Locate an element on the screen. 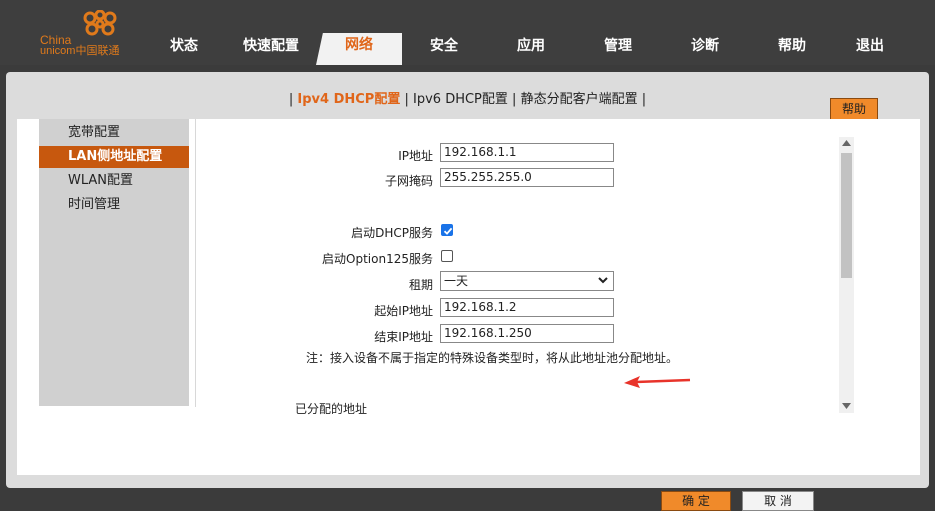  lease-select: 一天 is located at coordinates (527, 281).